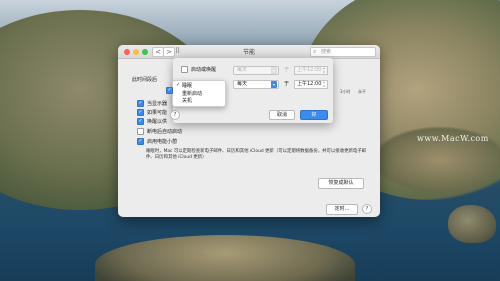 This screenshot has width=500, height=281. Describe the element at coordinates (184, 69) in the screenshot. I see `startup-checkbox` at that location.